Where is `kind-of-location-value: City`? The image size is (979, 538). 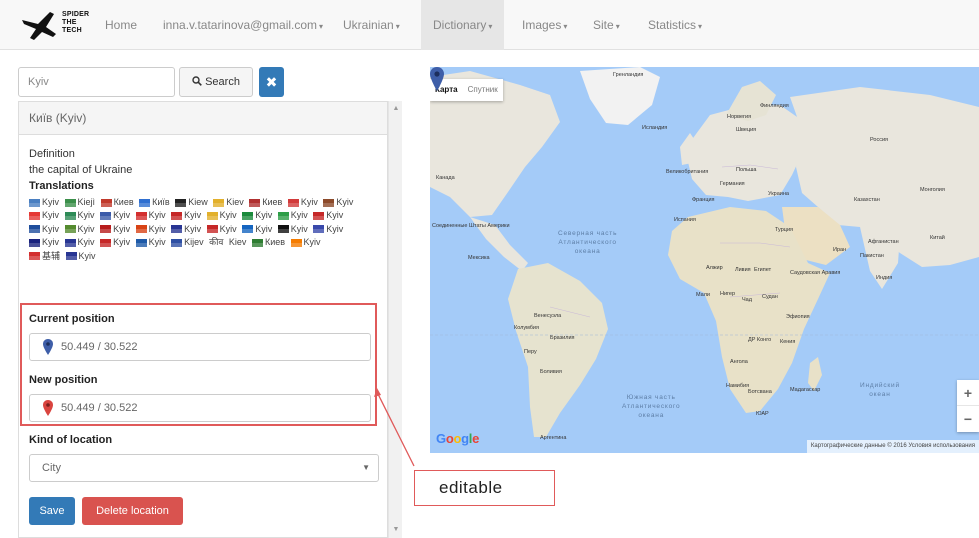
kind-of-location-value: City is located at coordinates (51, 468).